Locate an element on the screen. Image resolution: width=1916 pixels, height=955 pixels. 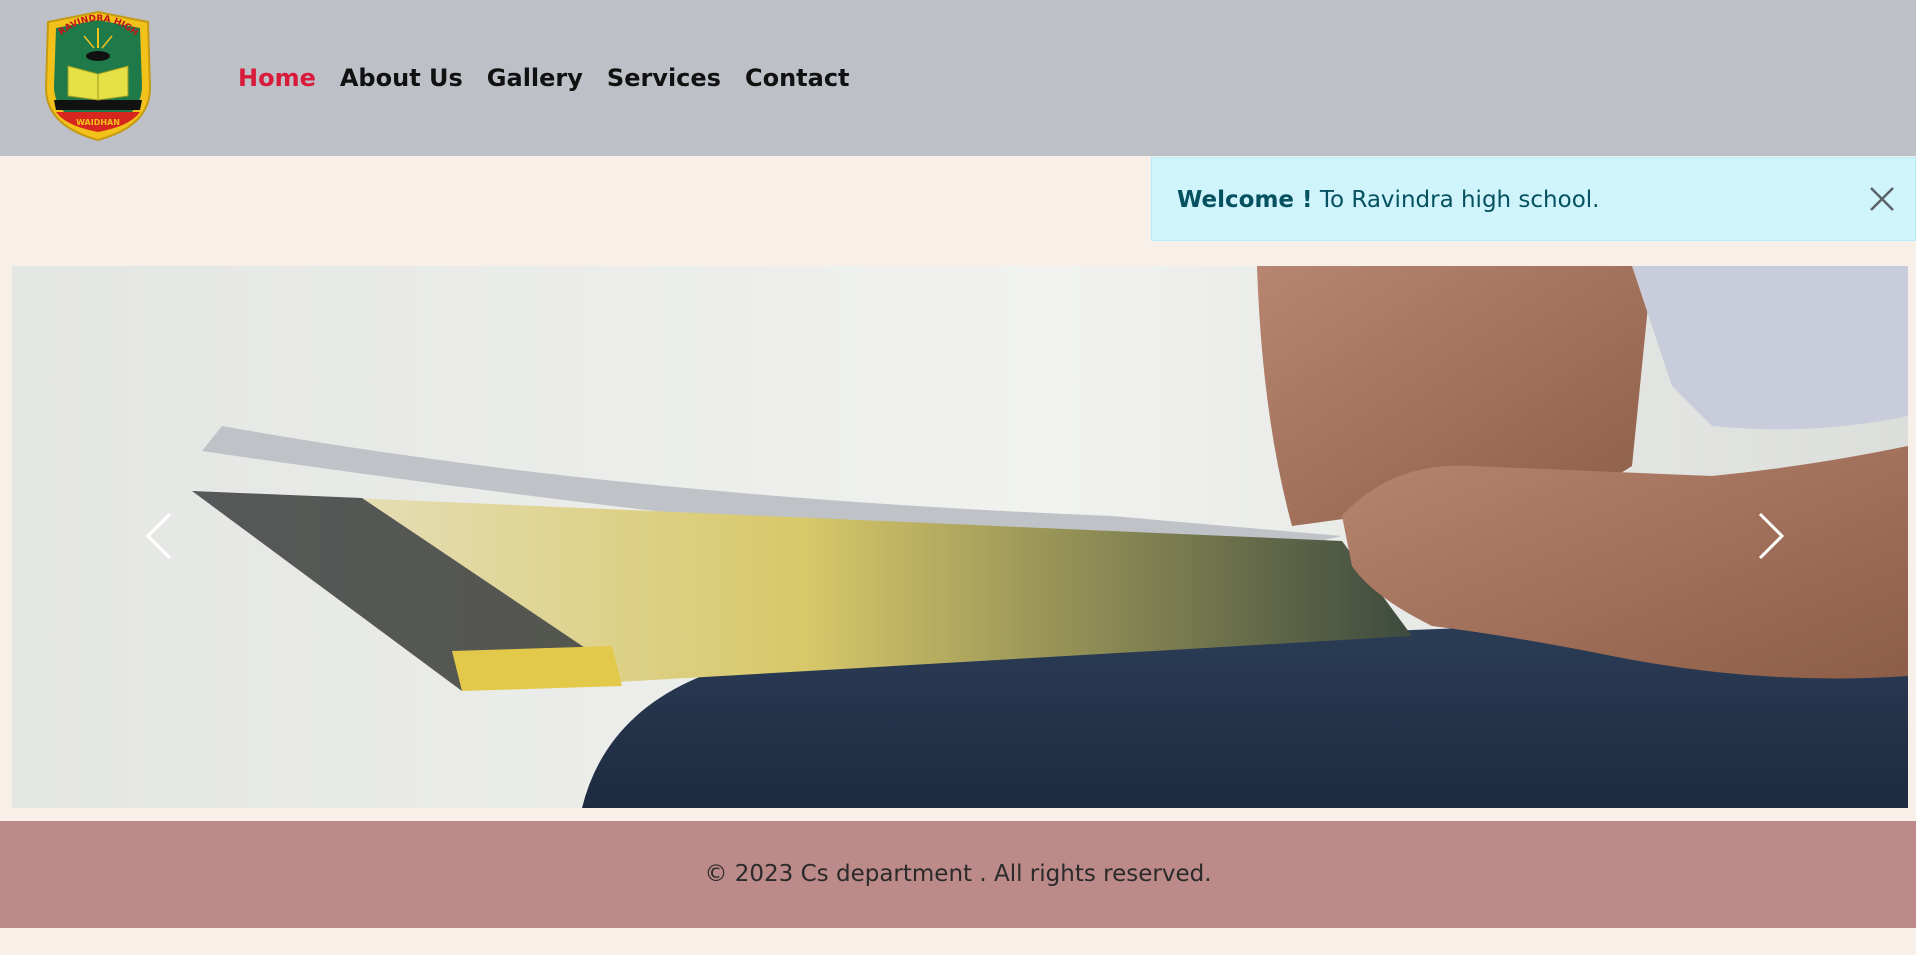
close-icon is located at coordinates (1882, 199).